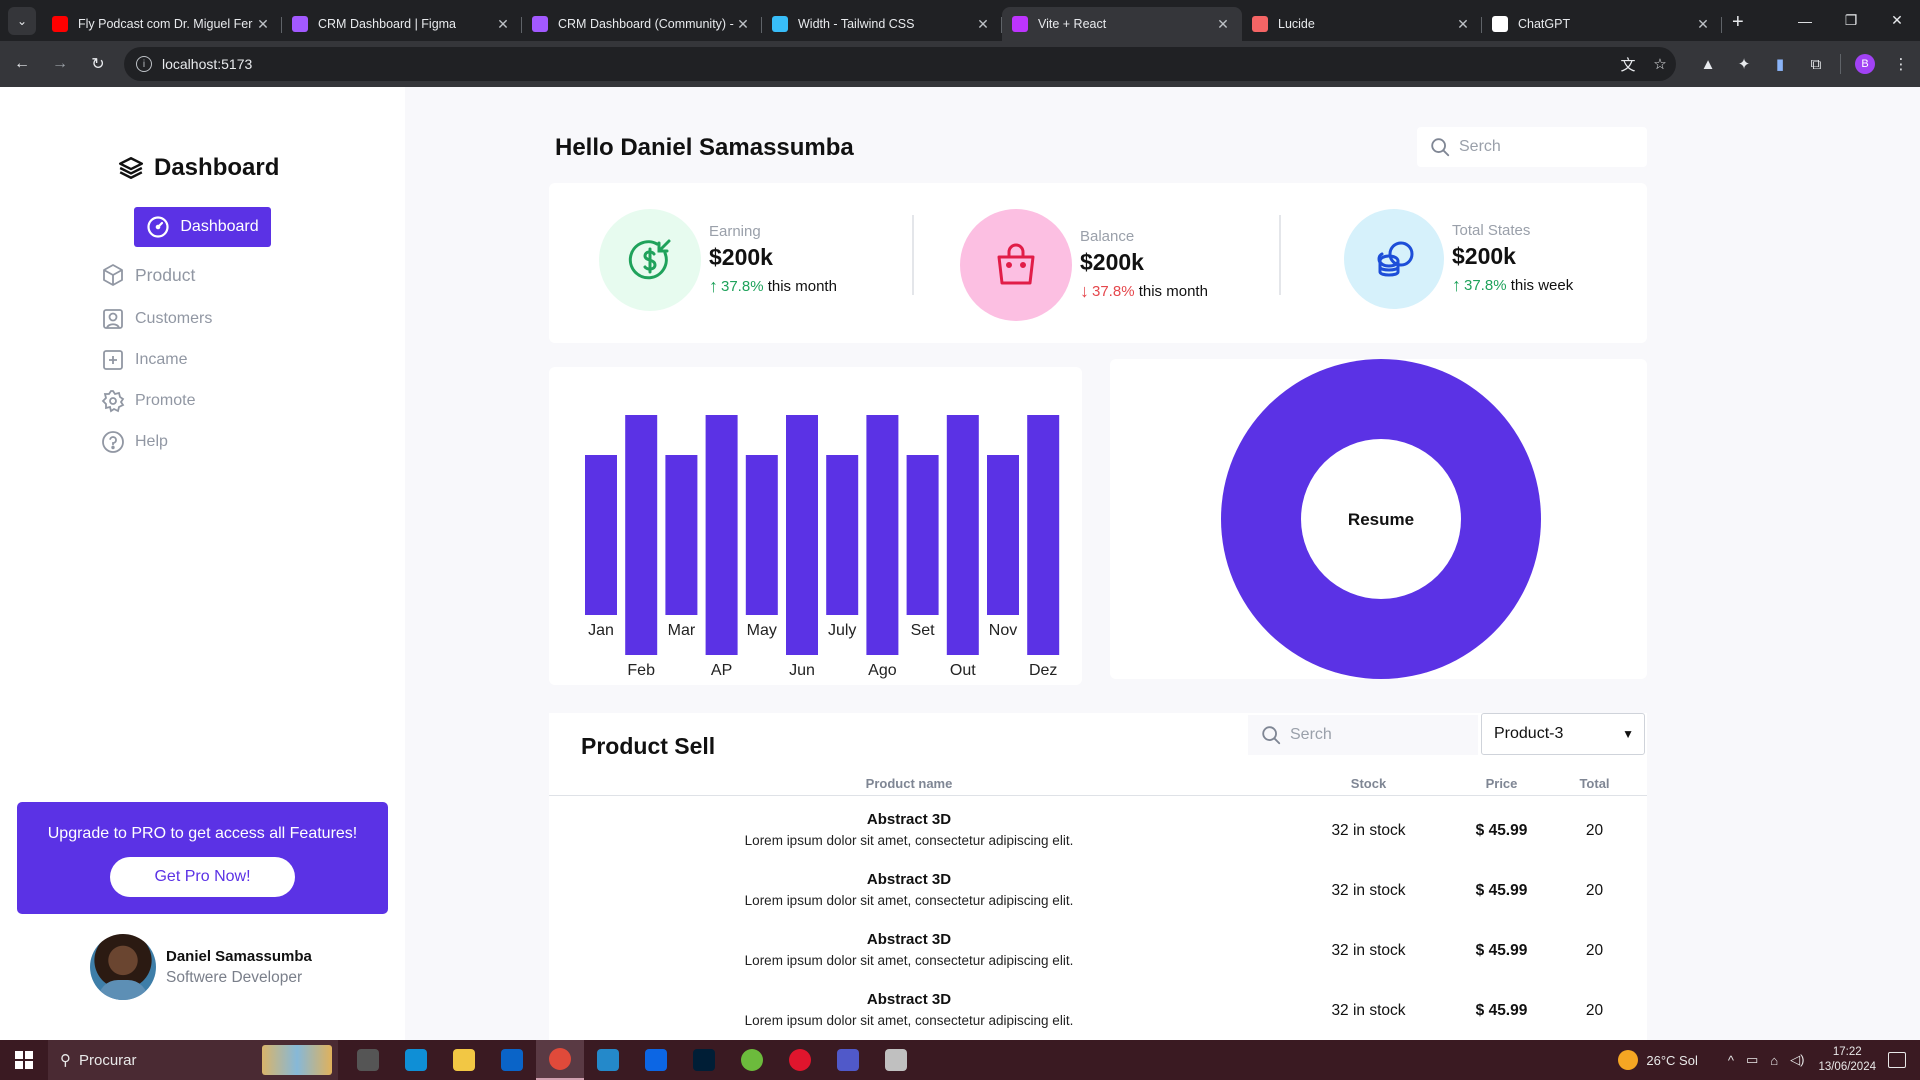  I want to click on reload-icon: ↻, so click(98, 64).